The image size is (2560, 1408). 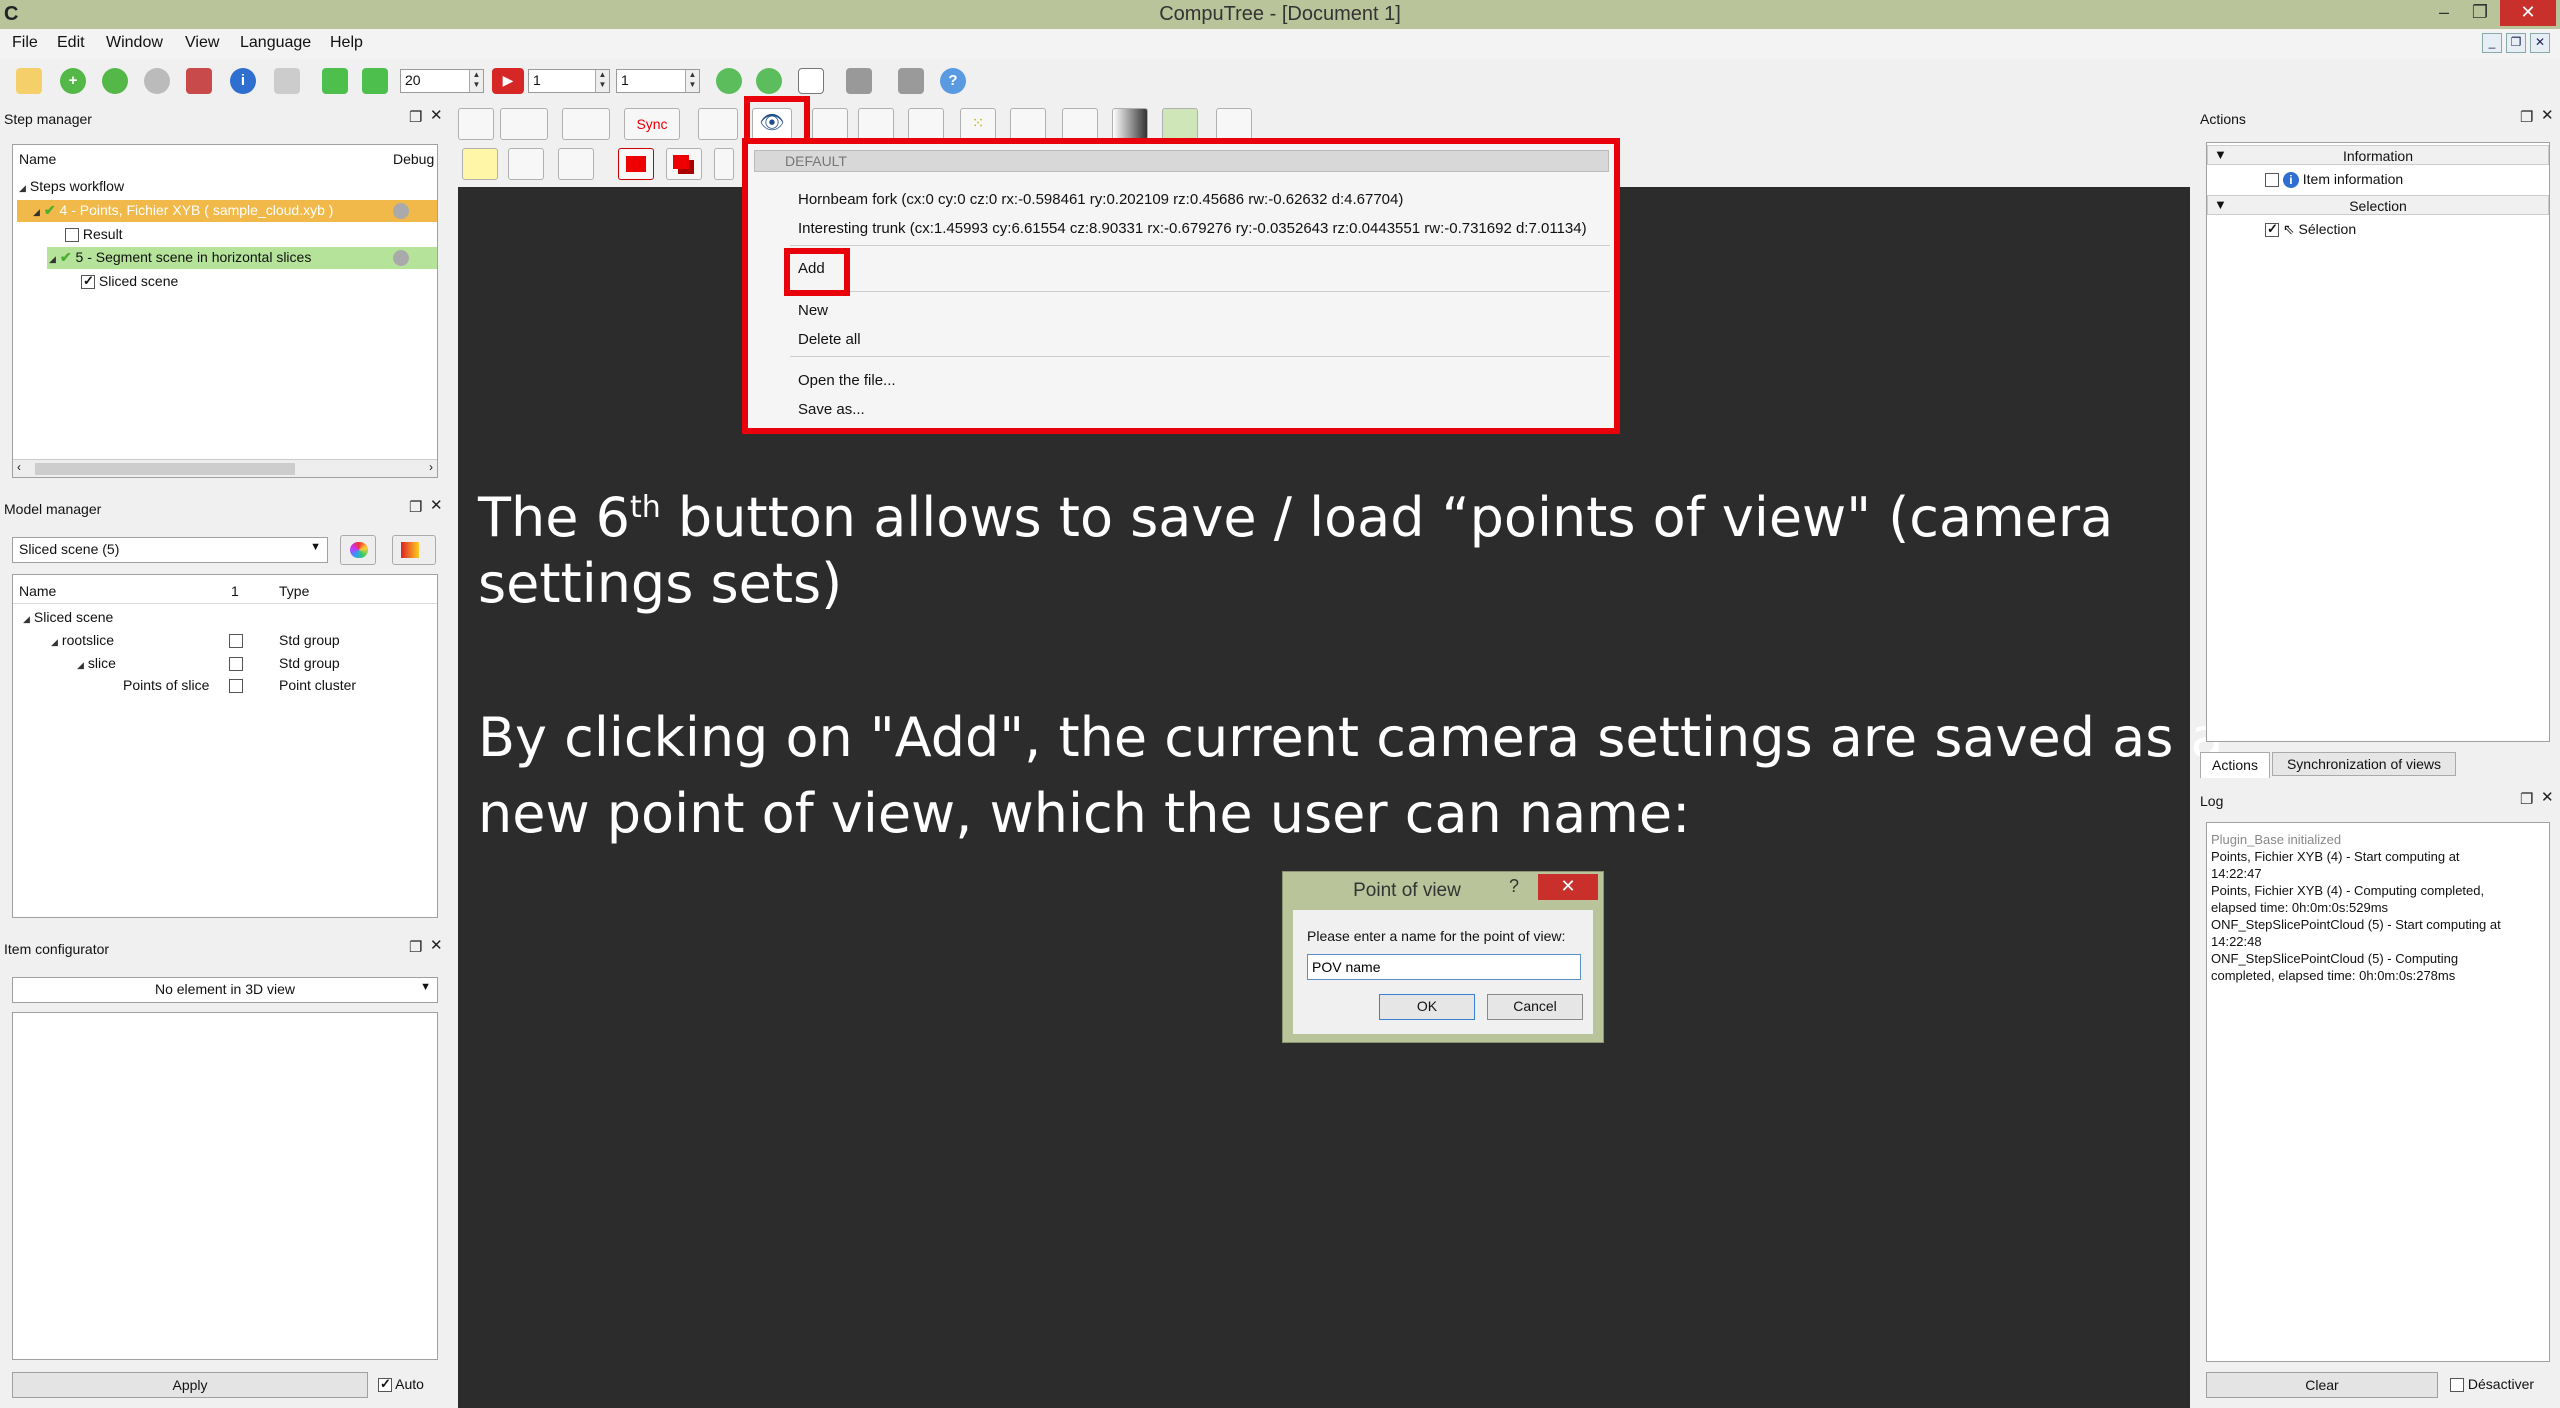 What do you see at coordinates (414, 550) in the screenshot?
I see `gradient-button` at bounding box center [414, 550].